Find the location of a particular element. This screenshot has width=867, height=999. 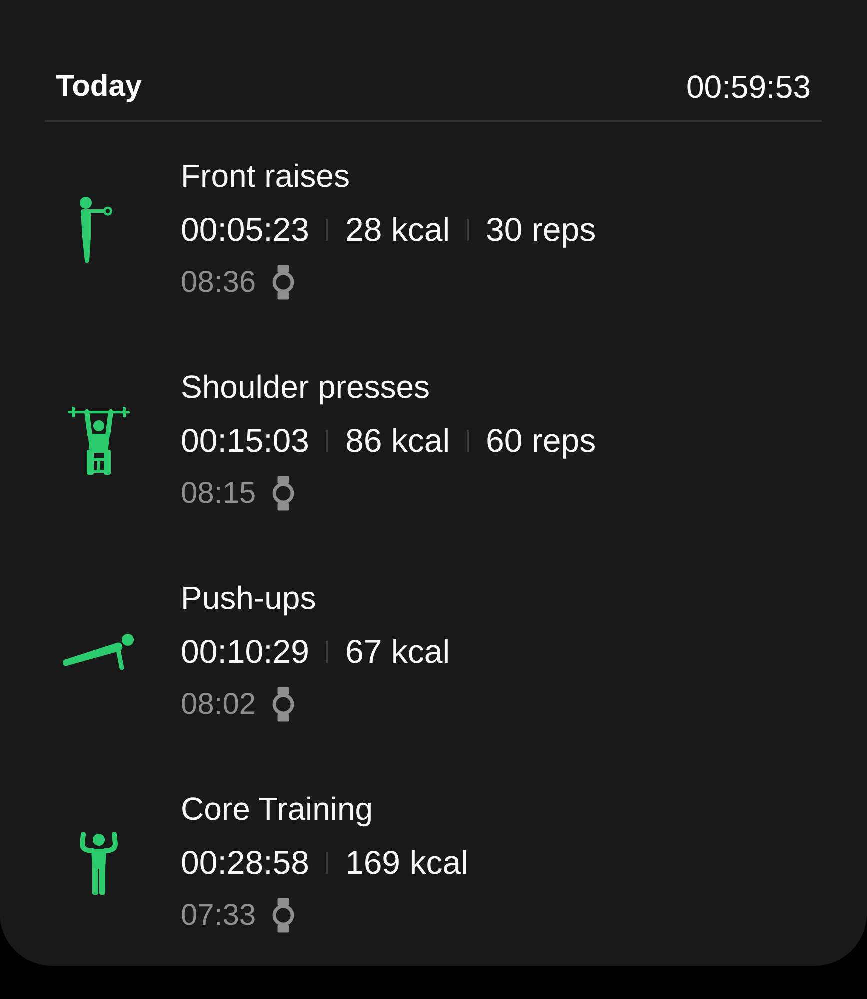

total-duration: 00:59:53 is located at coordinates (748, 87).